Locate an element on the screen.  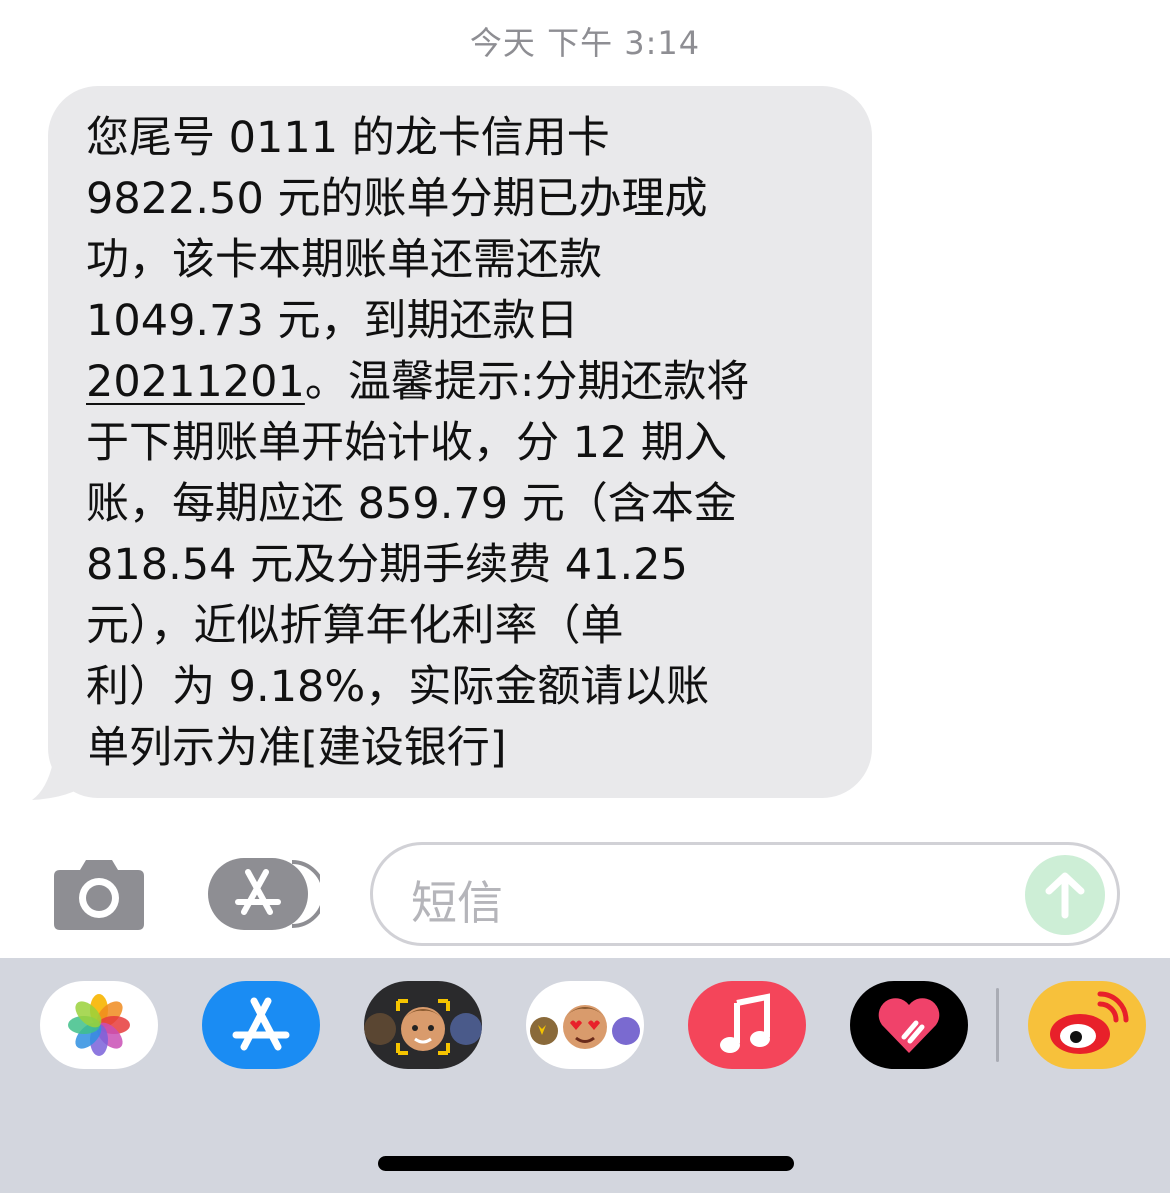
message-line: 账，每期应还 859.79 元（含本金 is located at coordinates (411, 504).